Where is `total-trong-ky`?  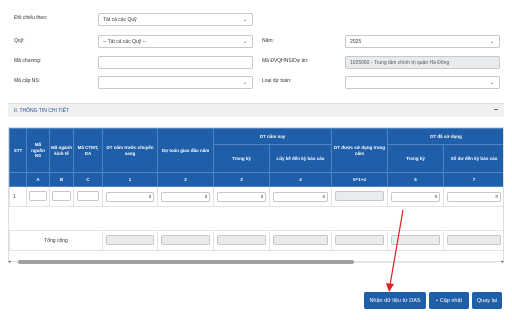
total-trong-ky is located at coordinates (241, 239).